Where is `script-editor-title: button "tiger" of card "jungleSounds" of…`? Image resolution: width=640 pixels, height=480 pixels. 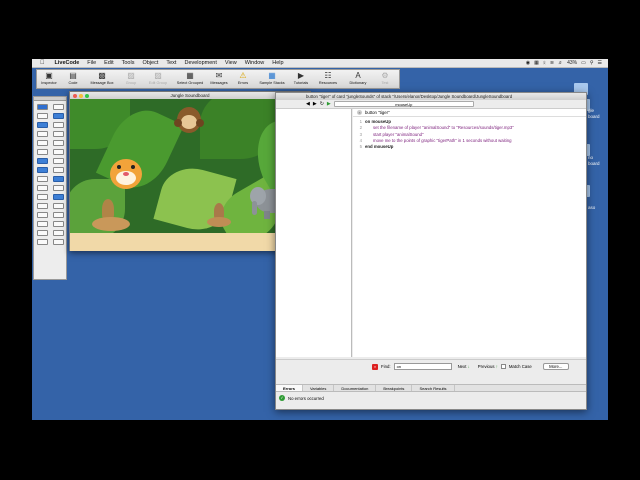 script-editor-title: button "tiger" of card "jungleSounds" of… is located at coordinates (409, 96).